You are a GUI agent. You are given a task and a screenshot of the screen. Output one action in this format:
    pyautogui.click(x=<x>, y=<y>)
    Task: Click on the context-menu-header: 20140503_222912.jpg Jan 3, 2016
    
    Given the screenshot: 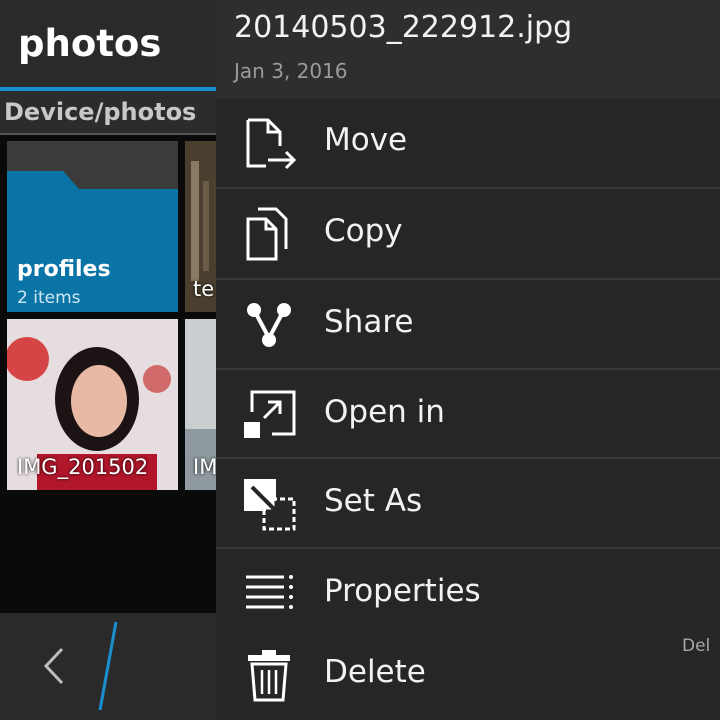 What is the action you would take?
    pyautogui.click(x=468, y=49)
    